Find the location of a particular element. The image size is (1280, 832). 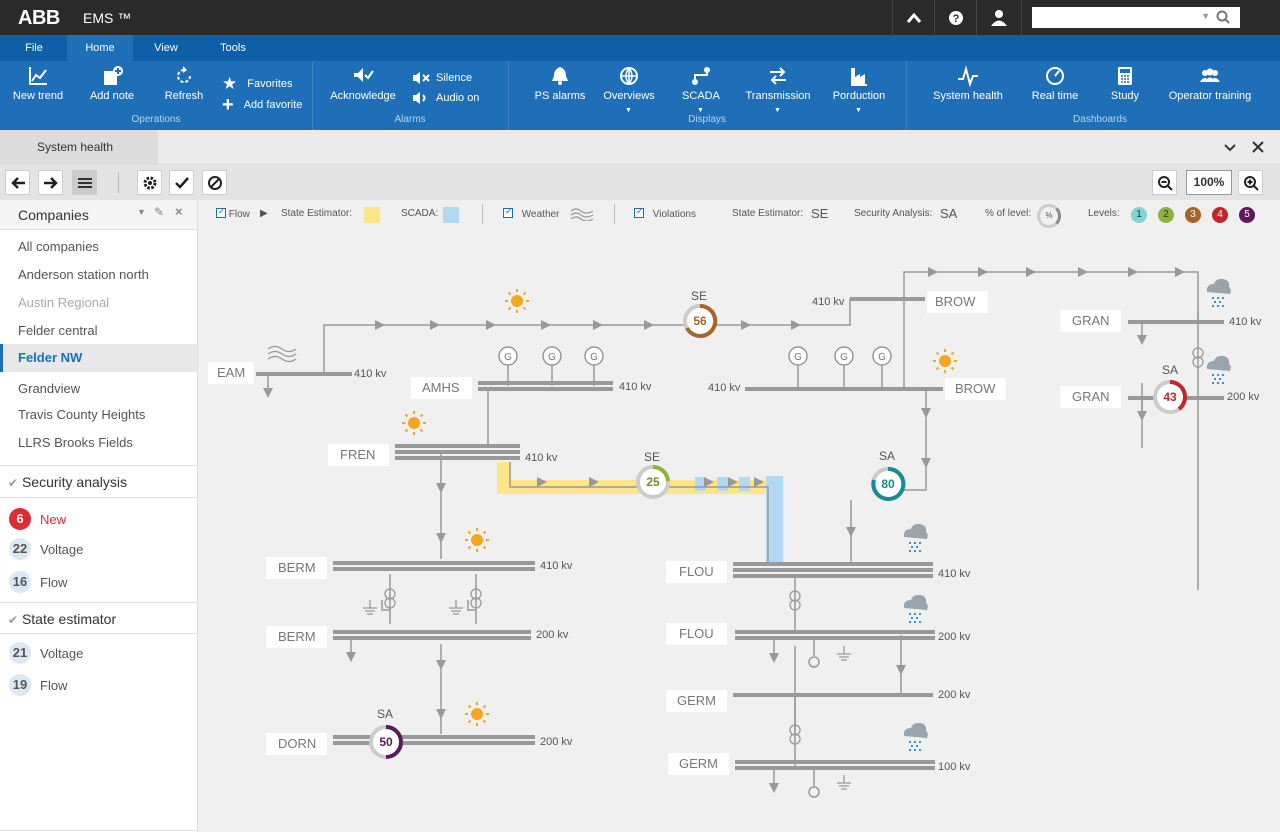

company-item: All companies is located at coordinates (58, 246).